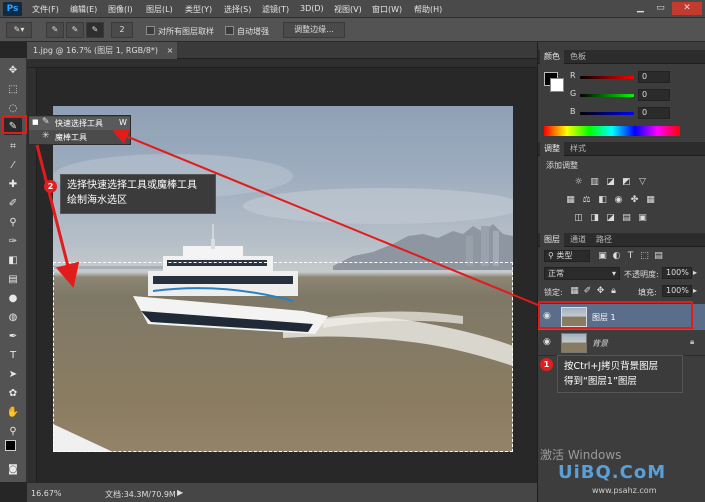 The width and height of the screenshot is (705, 502). I want to click on step1-line1: 按Ctrl+J拷贝背景图层, so click(611, 366).